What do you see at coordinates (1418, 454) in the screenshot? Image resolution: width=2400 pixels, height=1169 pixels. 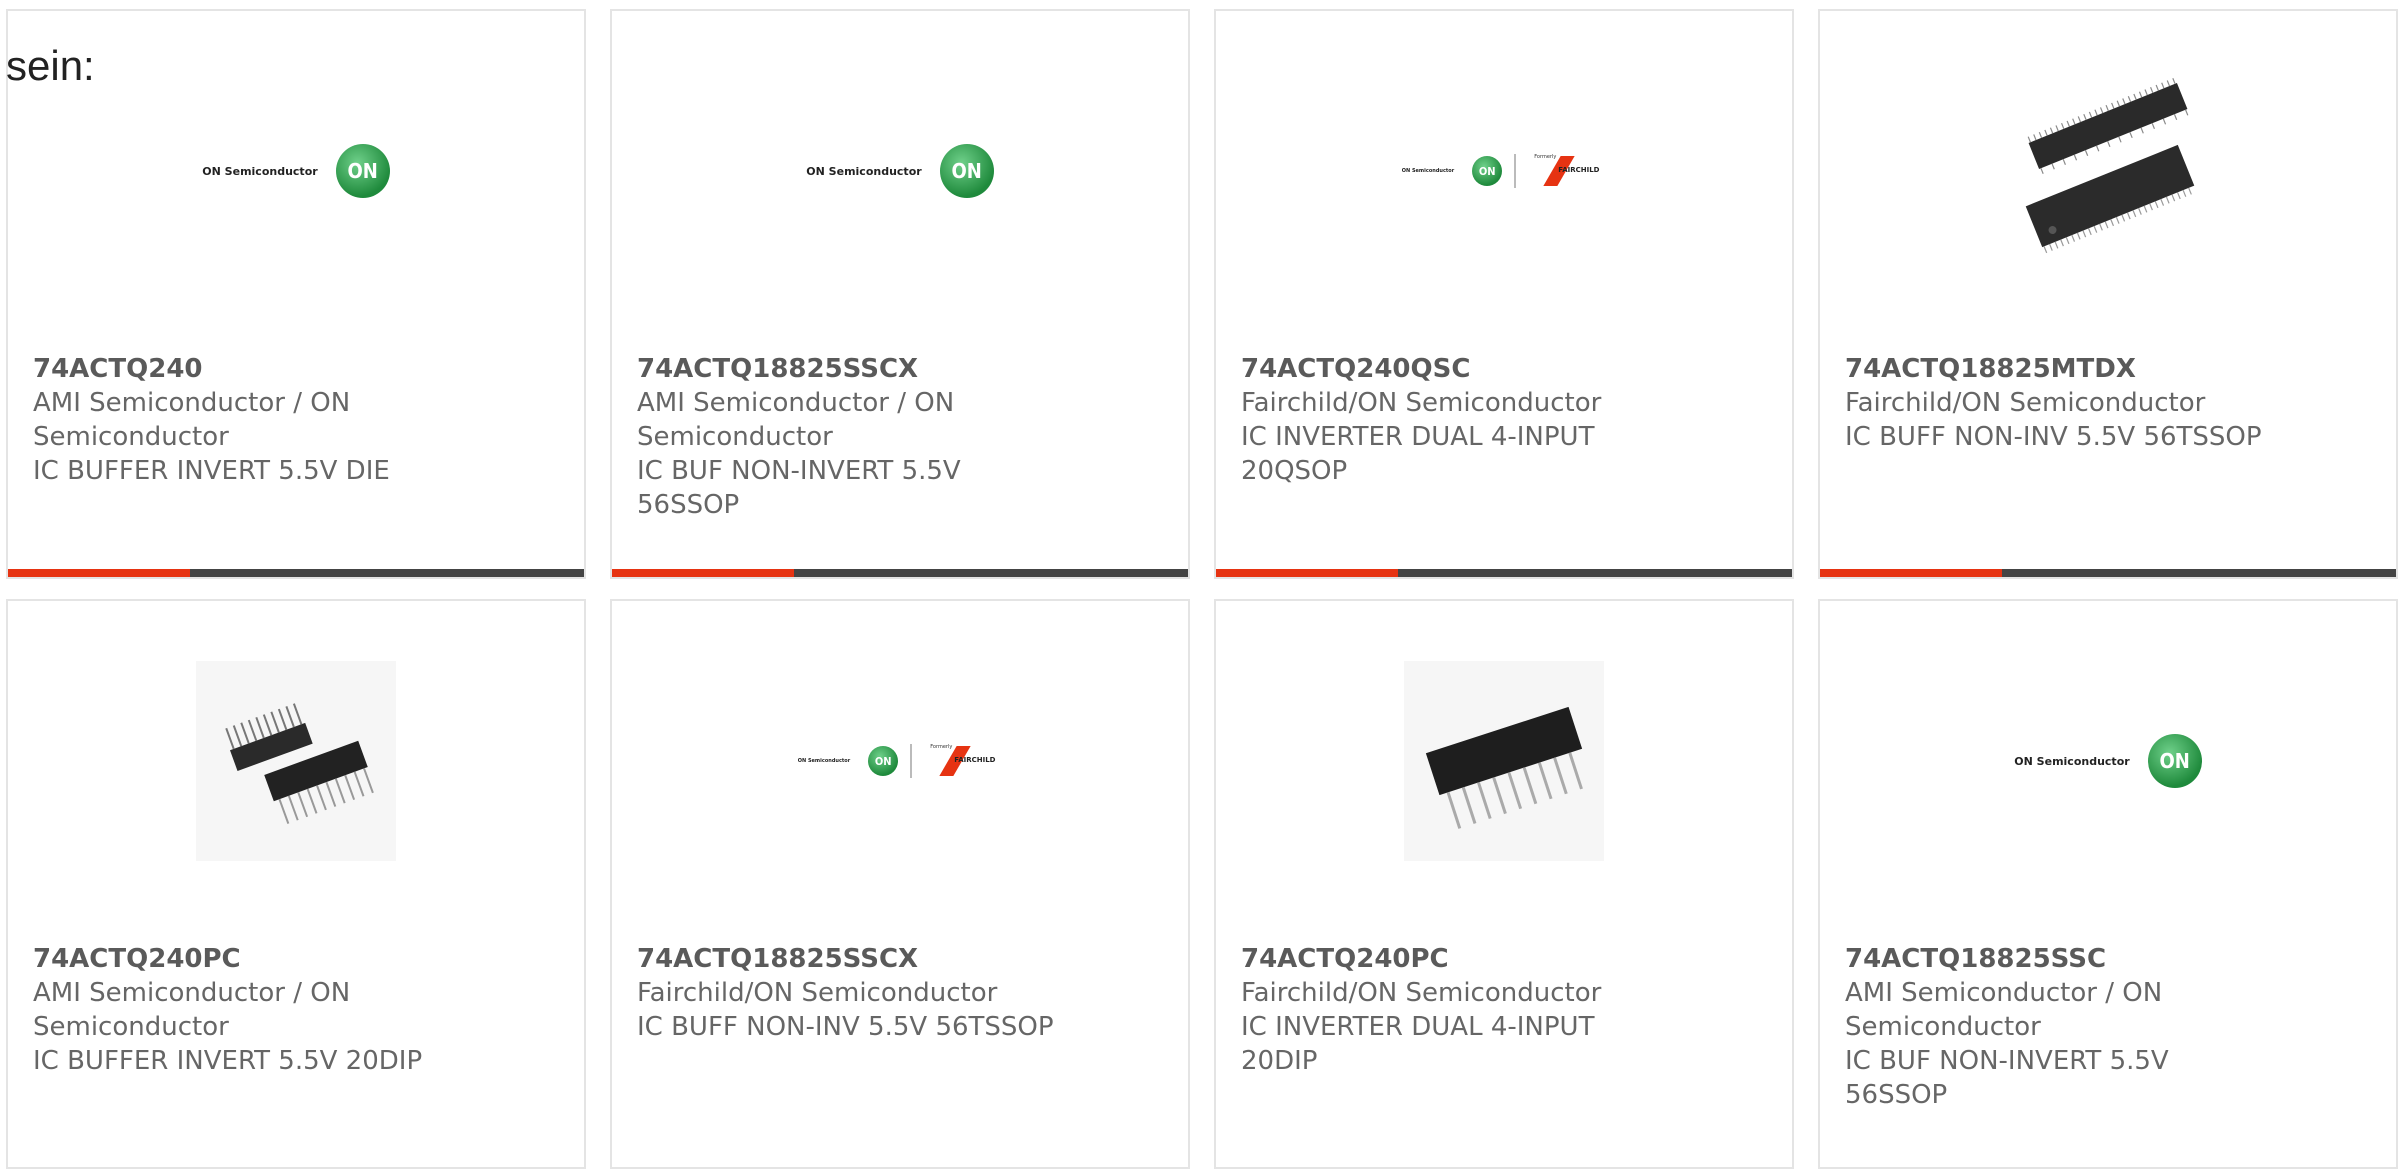 I see `description: IC INVERTER DUAL 4-INPUT 20QSOP` at bounding box center [1418, 454].